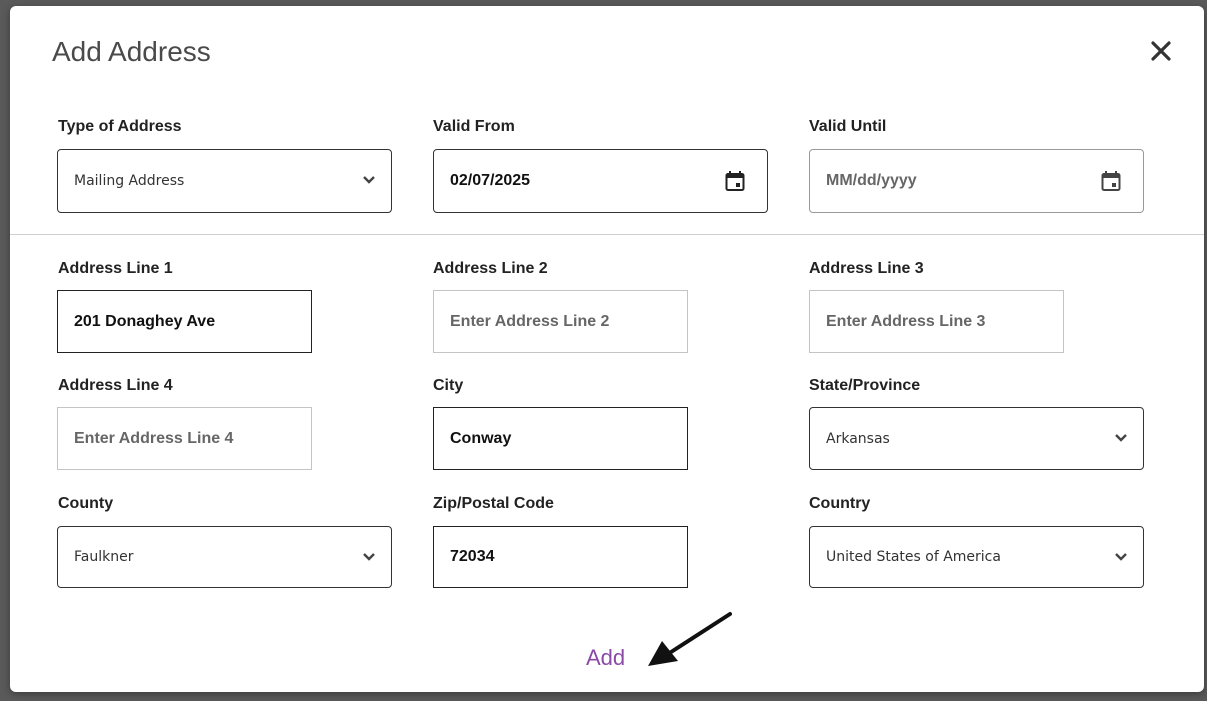 The image size is (1207, 701). Describe the element at coordinates (224, 181) in the screenshot. I see `type-of-address-select: Mailing Address` at that location.